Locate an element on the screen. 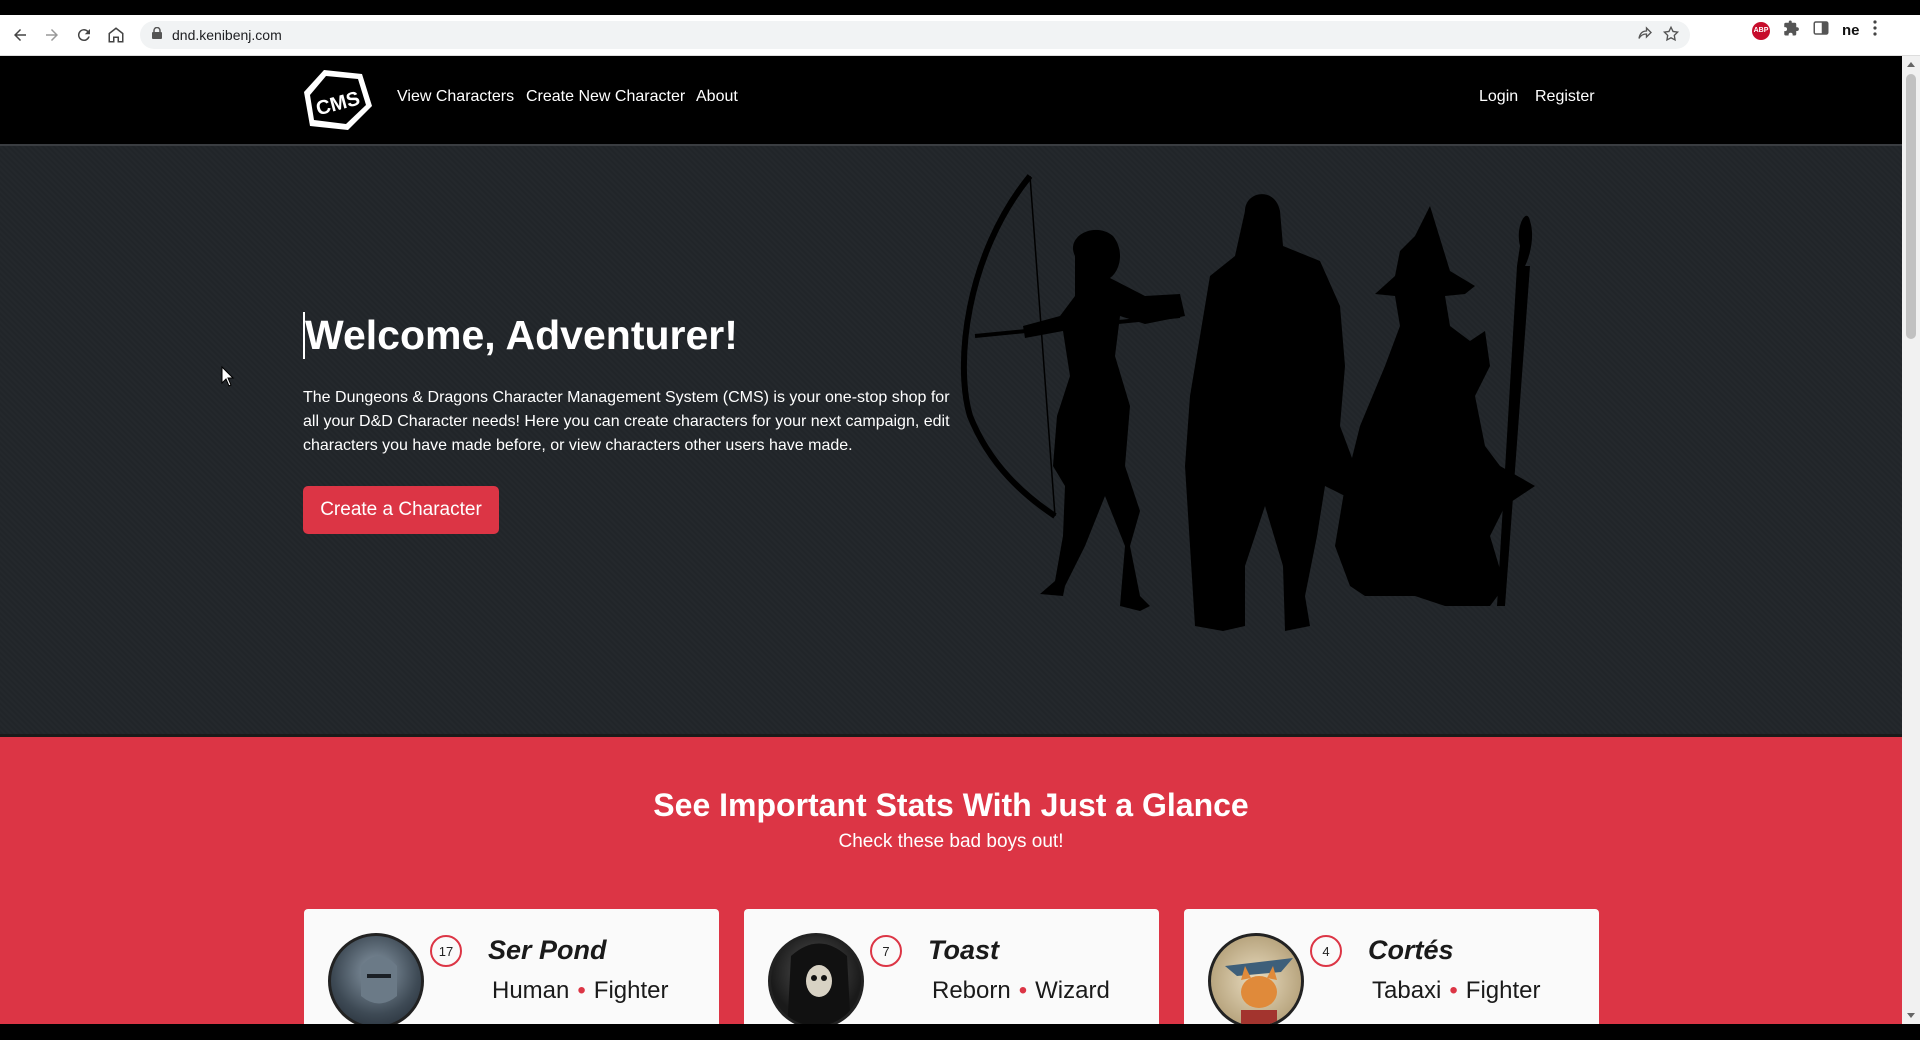  address-bar: dnd.kenibenj.com is located at coordinates (915, 35).